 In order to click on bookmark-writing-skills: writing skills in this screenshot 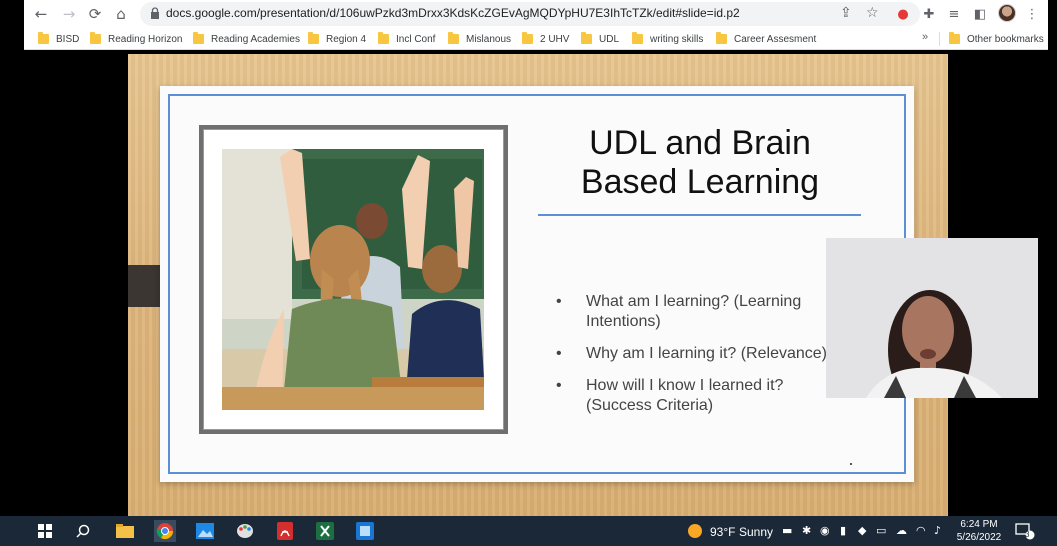, I will do `click(667, 39)`.